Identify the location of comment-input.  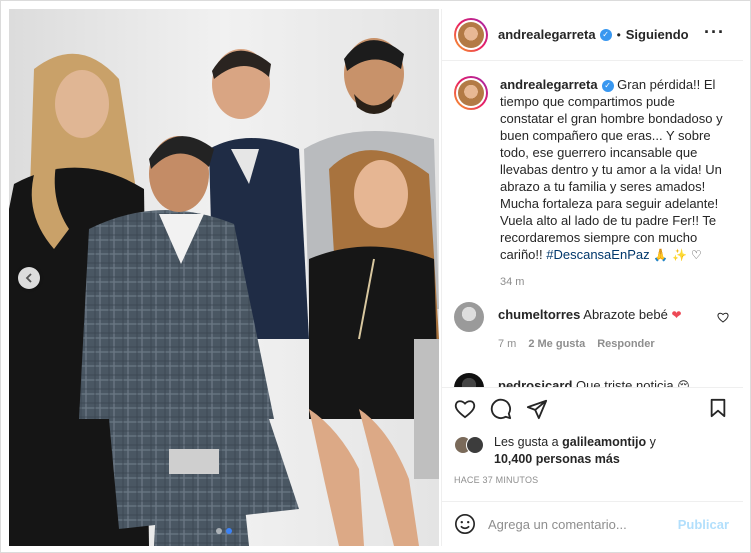
(582, 524).